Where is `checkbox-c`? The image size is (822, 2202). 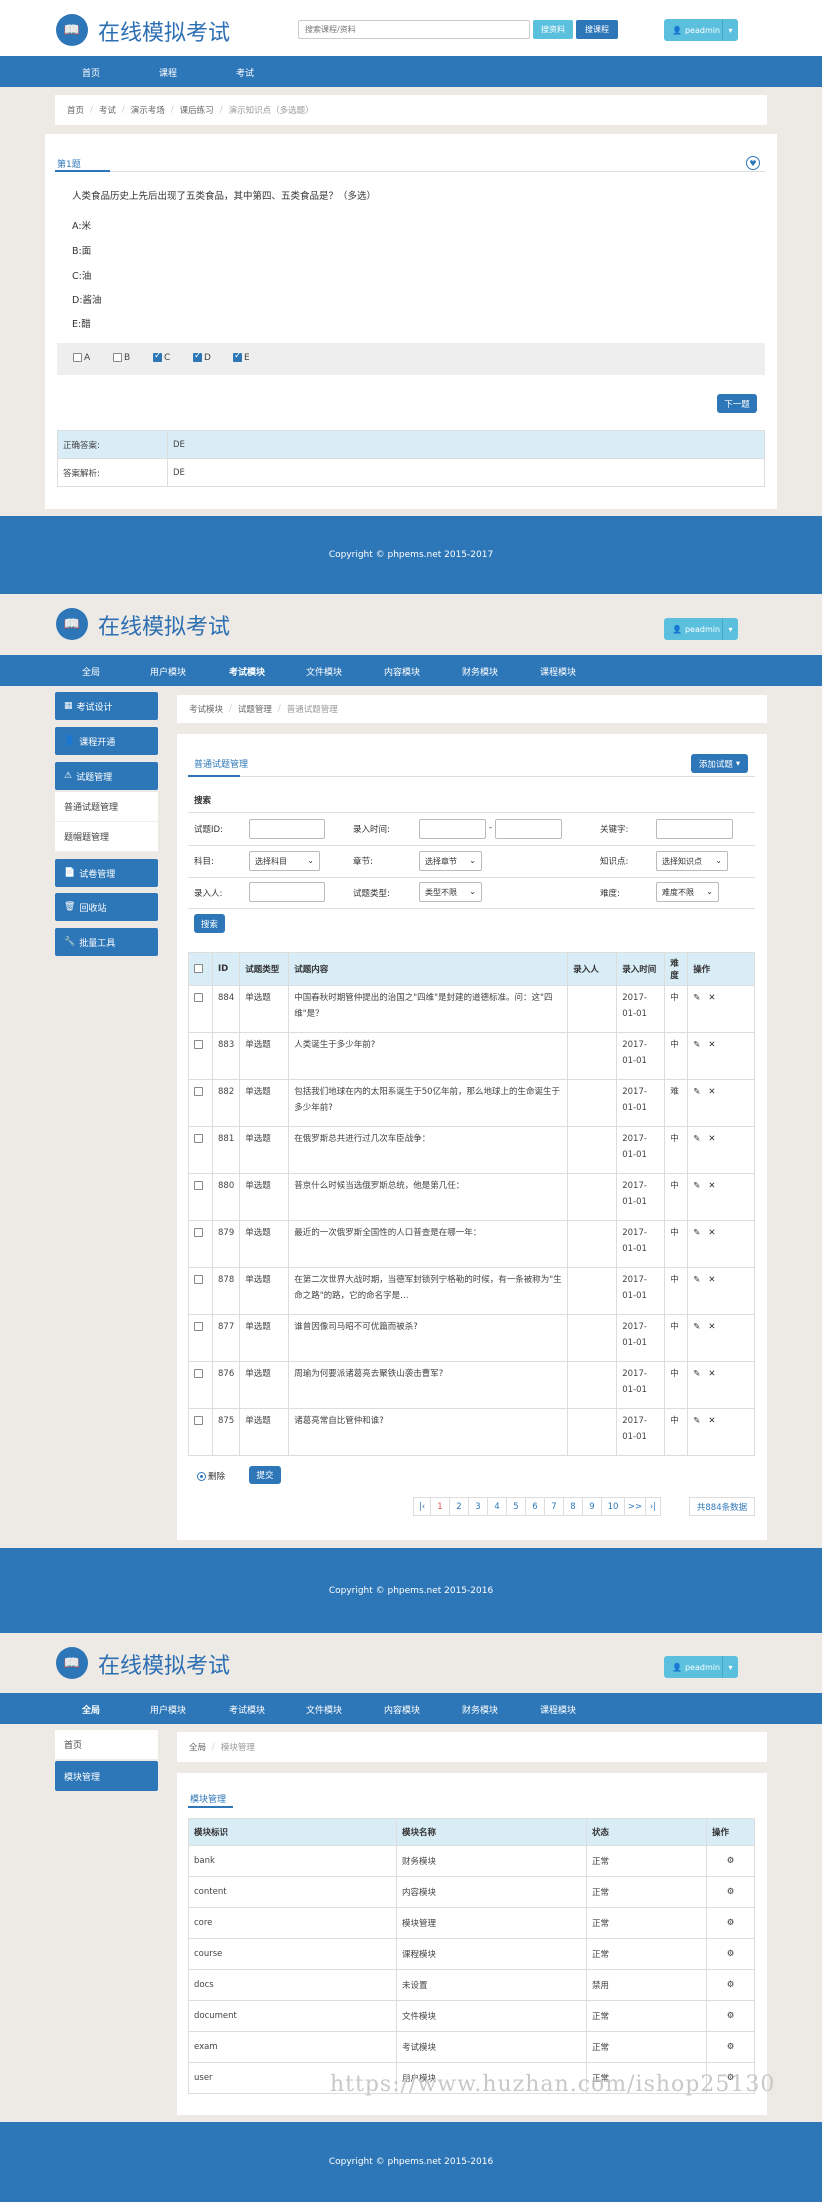 checkbox-c is located at coordinates (157, 356).